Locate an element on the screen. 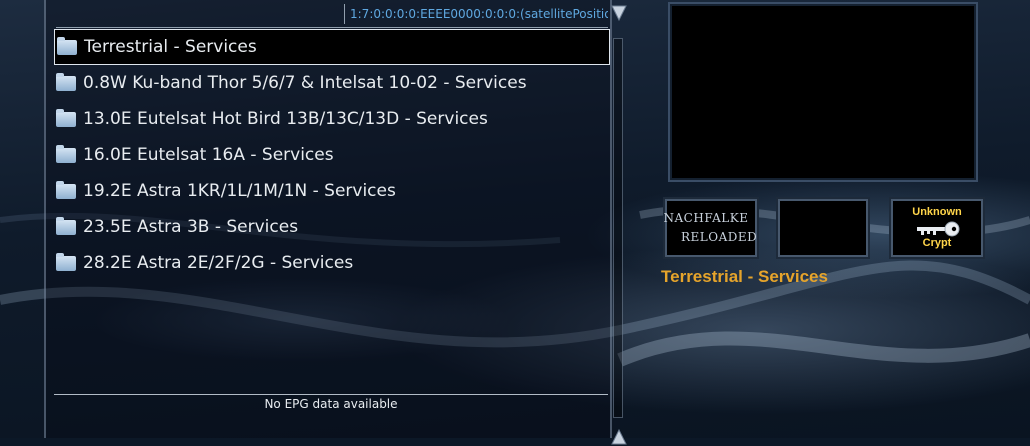  channel-name: Terrestrial - Services is located at coordinates (744, 276).